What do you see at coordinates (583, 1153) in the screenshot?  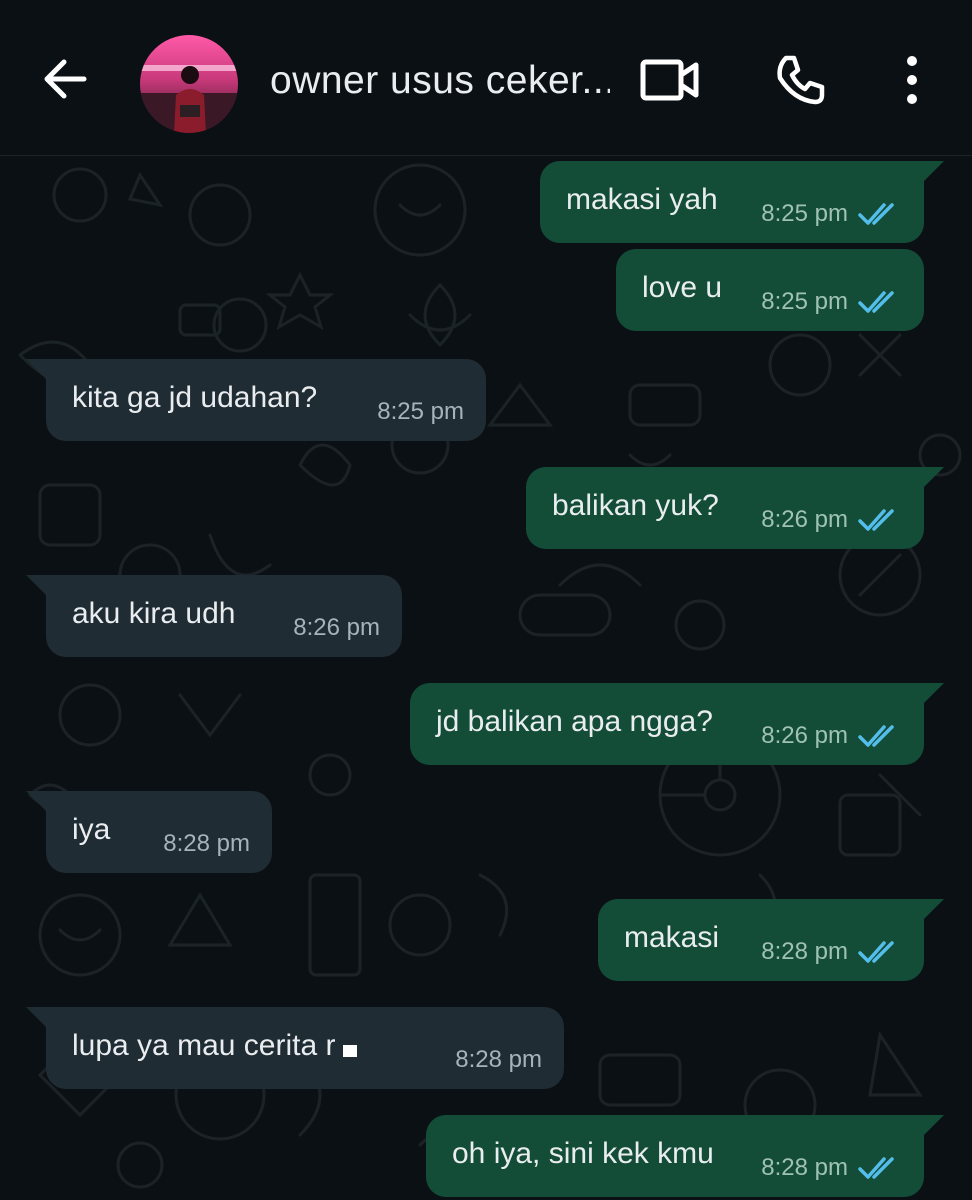 I see `message-text: oh iya, sini kek kmu` at bounding box center [583, 1153].